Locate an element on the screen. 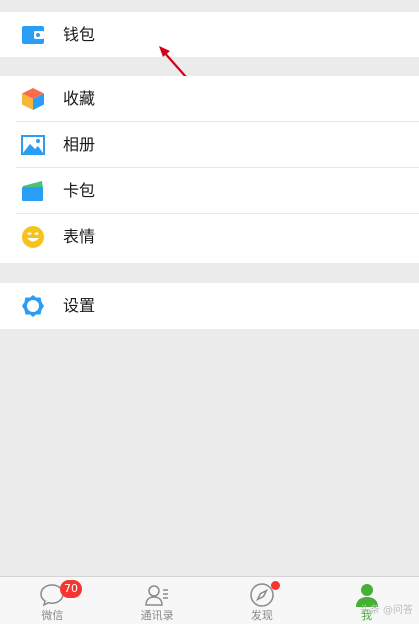 The width and height of the screenshot is (419, 624). tab-contacts: 通讯录 is located at coordinates (157, 600).